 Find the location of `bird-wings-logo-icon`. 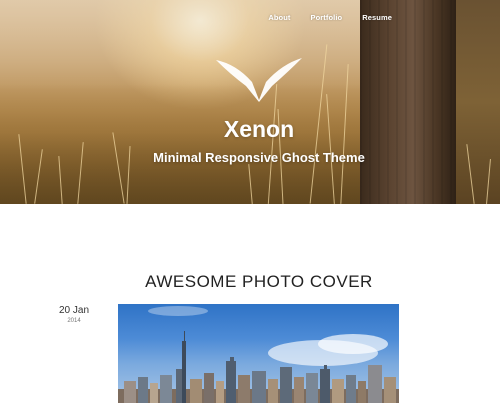

bird-wings-logo-icon is located at coordinates (259, 79).